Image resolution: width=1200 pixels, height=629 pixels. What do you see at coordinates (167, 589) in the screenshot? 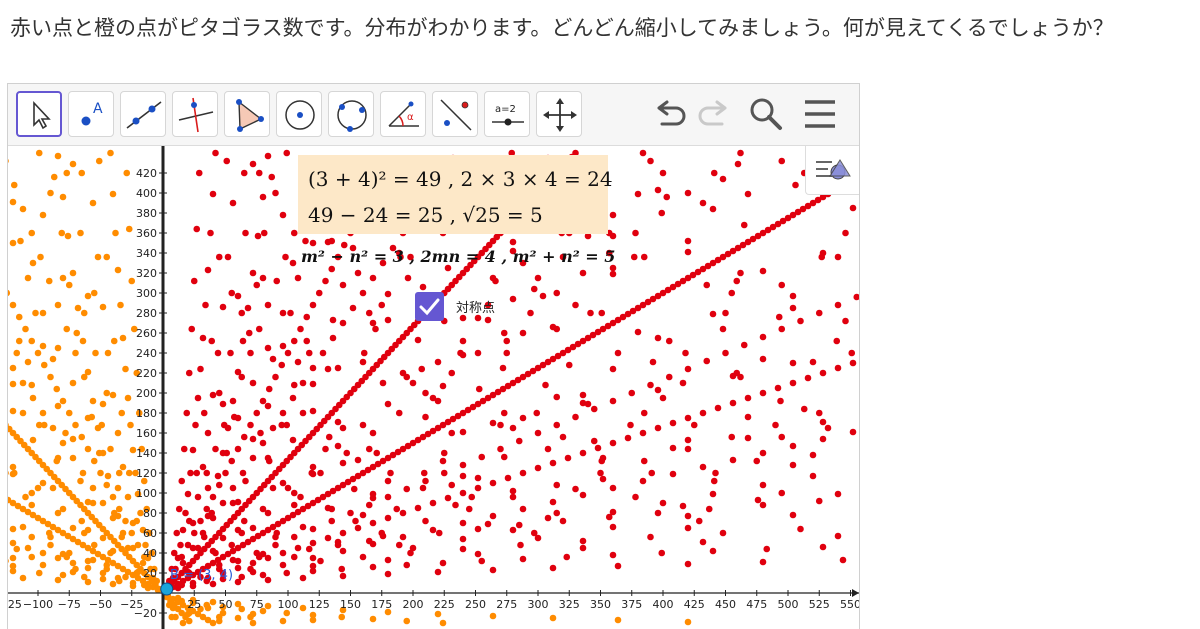
I see `point-B` at bounding box center [167, 589].